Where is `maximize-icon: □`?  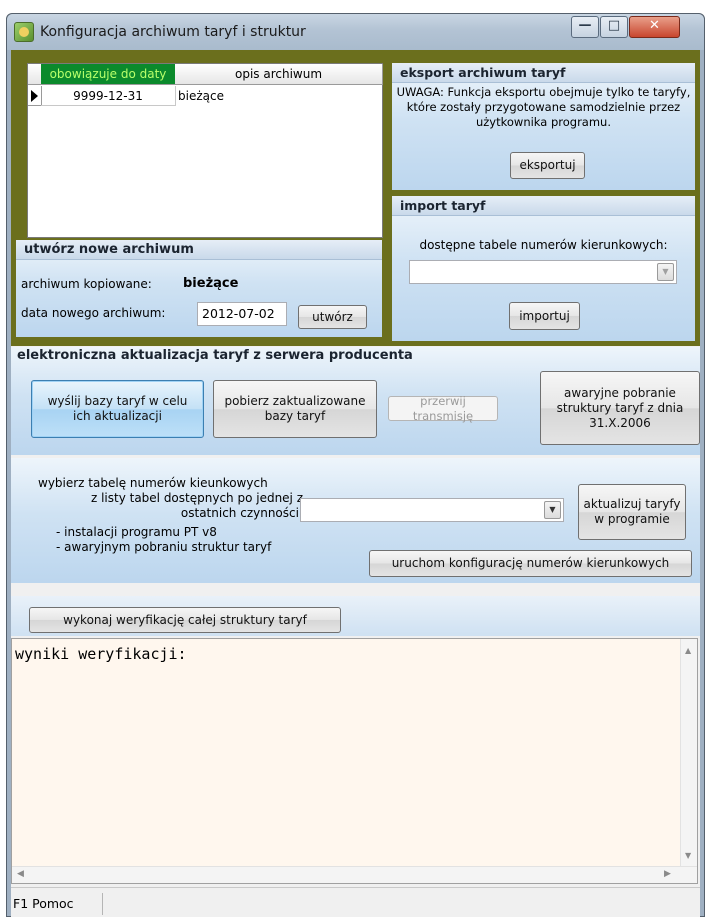 maximize-icon: □ is located at coordinates (614, 25).